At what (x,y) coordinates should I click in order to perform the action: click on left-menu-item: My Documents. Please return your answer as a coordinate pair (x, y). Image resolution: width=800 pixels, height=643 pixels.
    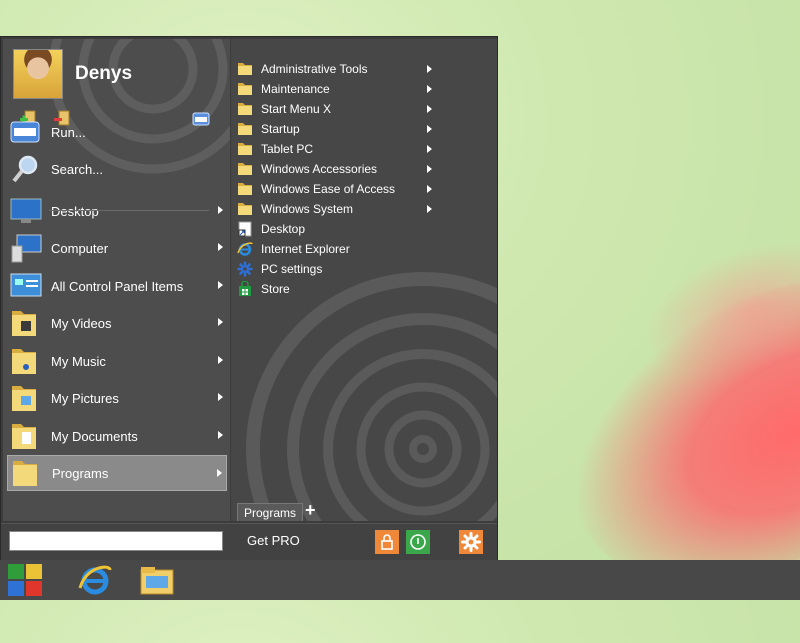
    Looking at the image, I should click on (117, 436).